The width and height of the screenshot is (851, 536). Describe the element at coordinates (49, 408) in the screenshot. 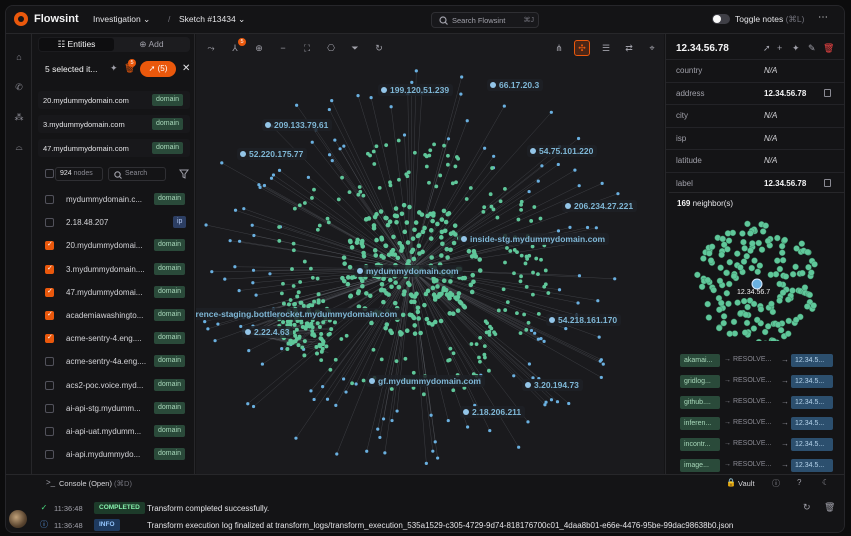

I see `row-checkbox` at that location.